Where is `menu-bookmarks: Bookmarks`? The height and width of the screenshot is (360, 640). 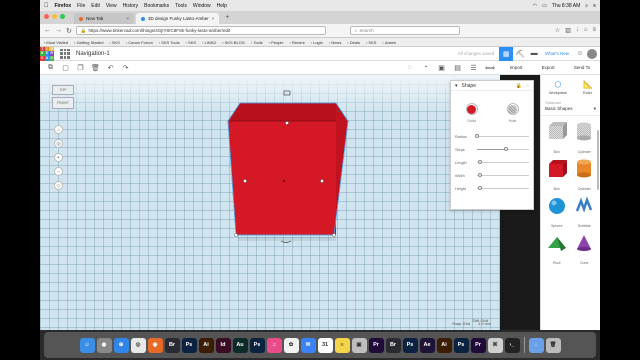
menu-bookmarks: Bookmarks is located at coordinates (156, 6).